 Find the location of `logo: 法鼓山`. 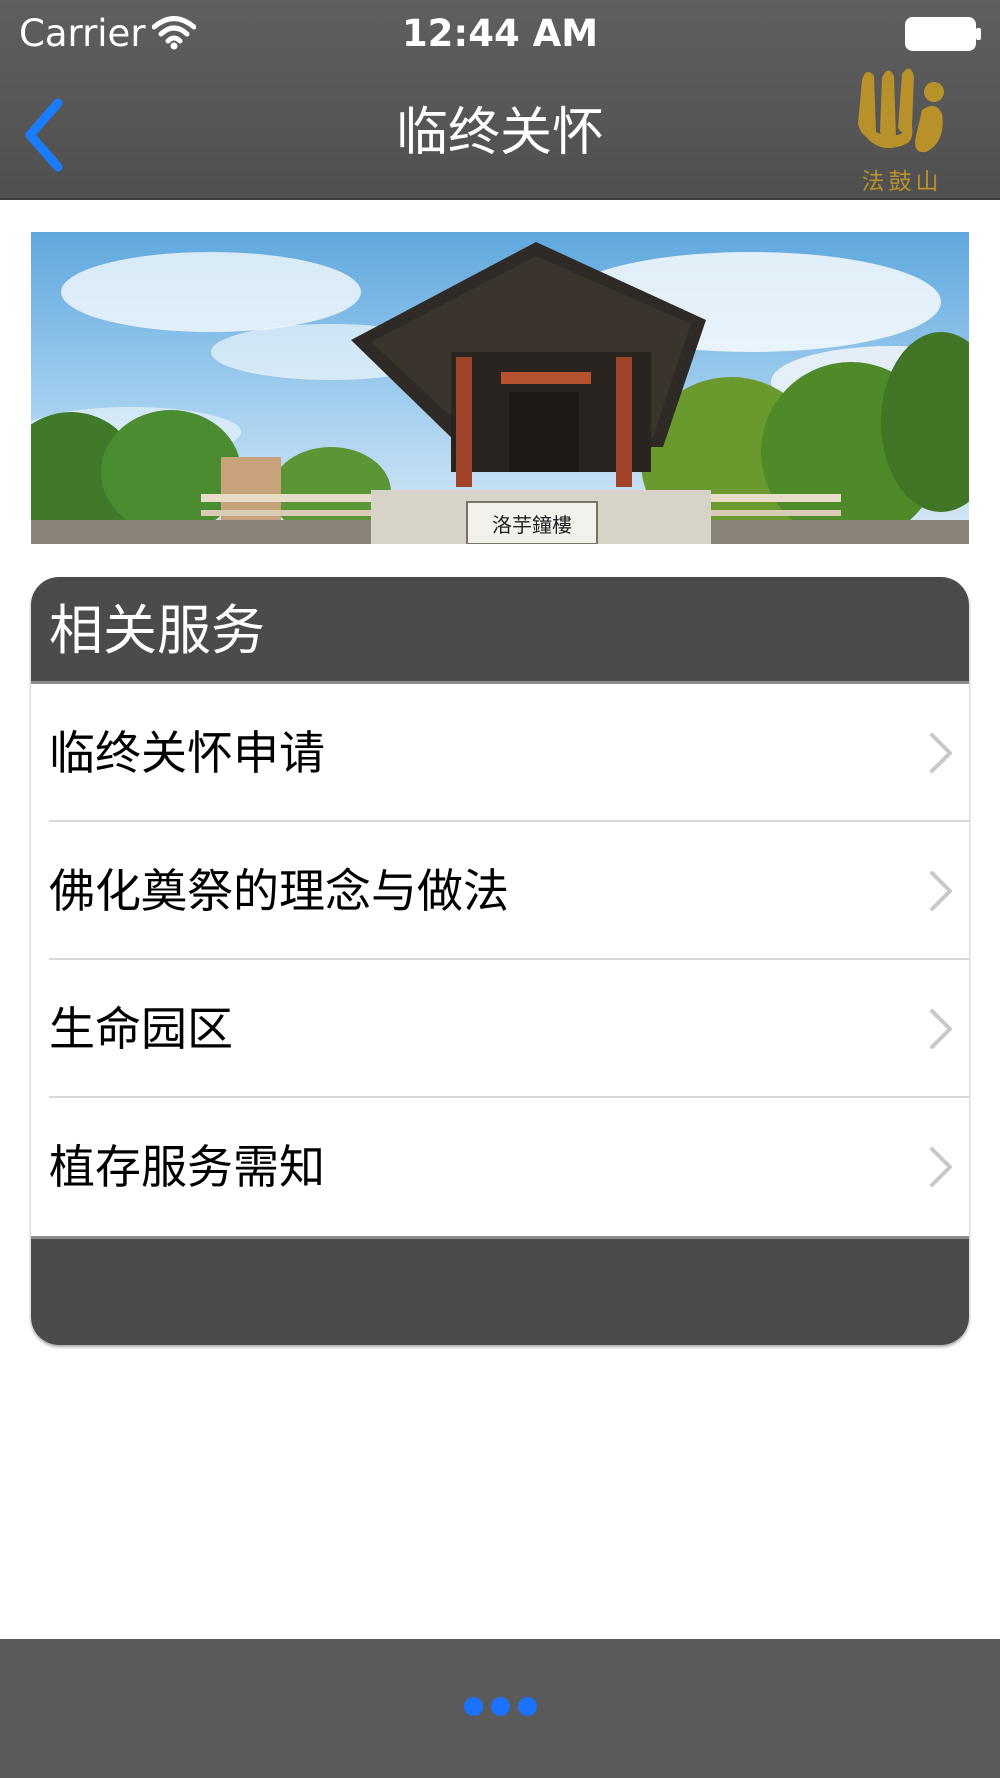

logo: 法鼓山 is located at coordinates (902, 129).